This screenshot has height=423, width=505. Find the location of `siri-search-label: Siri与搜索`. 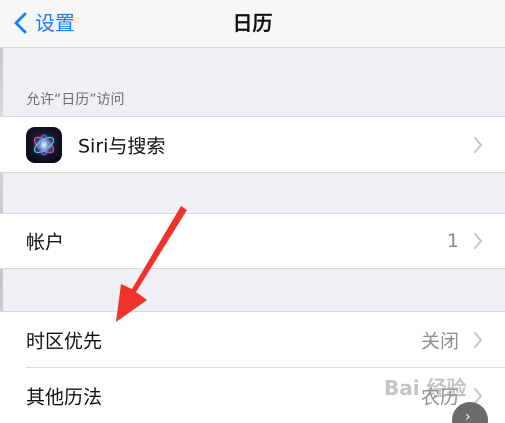

siri-search-label: Siri与搜索 is located at coordinates (122, 146).